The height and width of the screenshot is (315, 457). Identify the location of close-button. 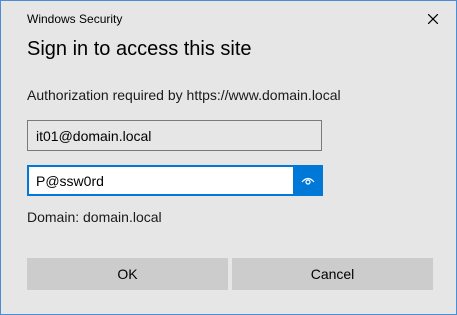
(433, 19).